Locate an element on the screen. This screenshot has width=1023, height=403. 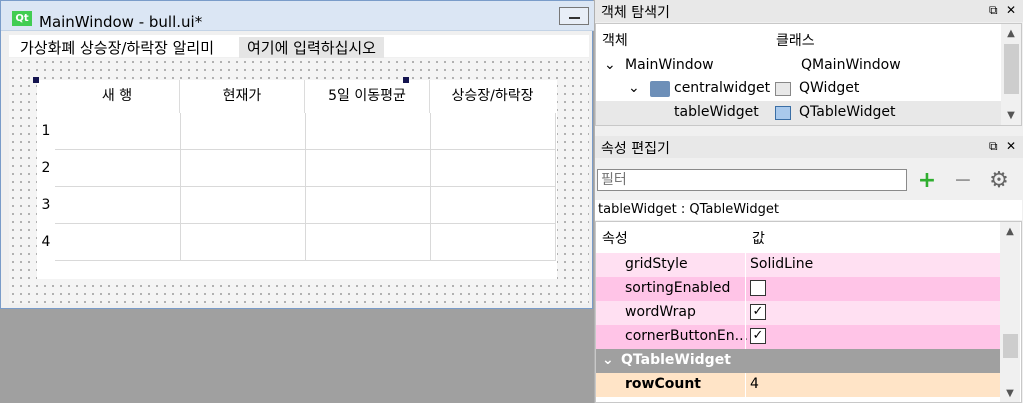
menu-bar: 가상화폐 상승장/하락장 알리미 여기에 입력하십시오 is located at coordinates (299, 46).